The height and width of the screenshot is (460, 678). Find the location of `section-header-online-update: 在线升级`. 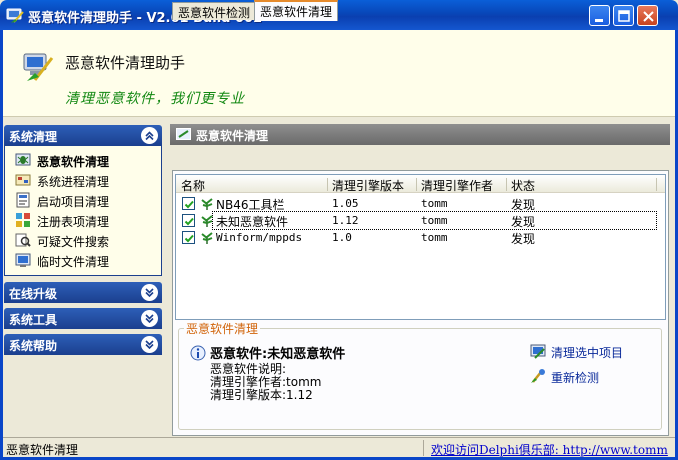

section-header-online-update: 在线升级 is located at coordinates (83, 292).